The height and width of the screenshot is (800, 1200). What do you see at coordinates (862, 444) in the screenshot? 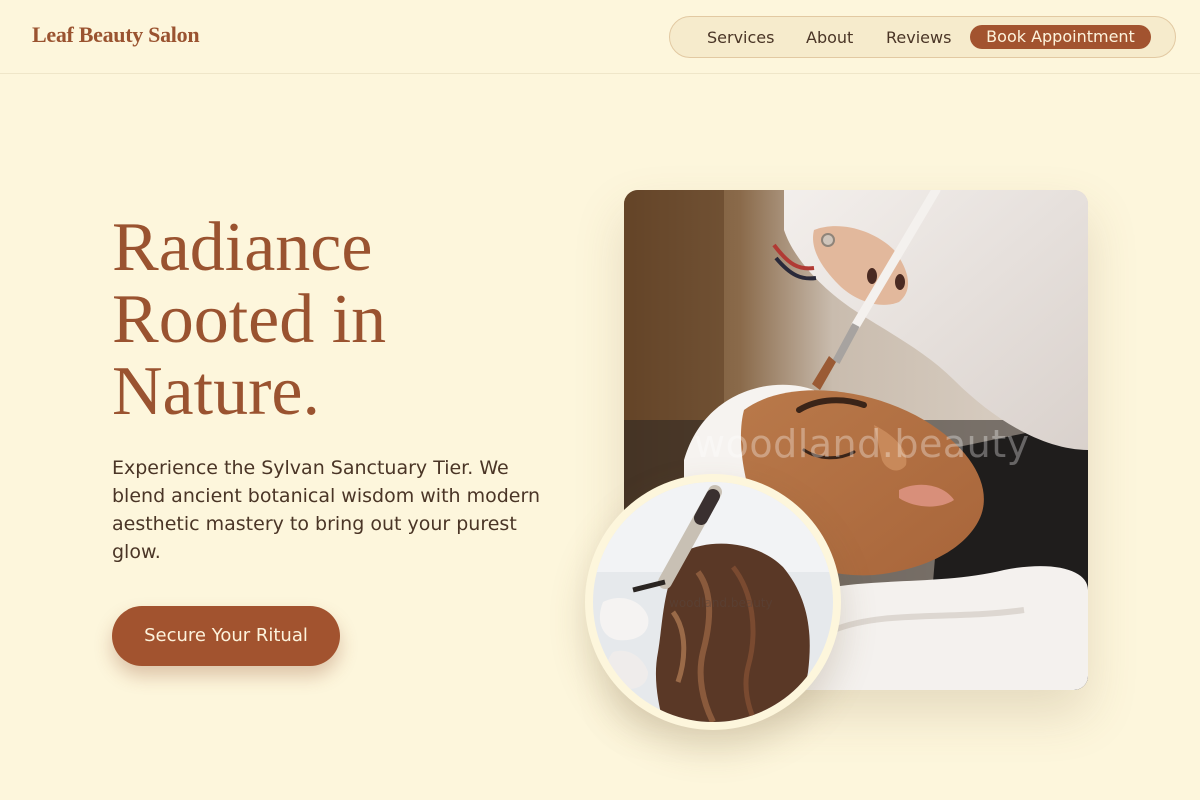
I see `main-photo-watermark: woodland.beauty` at bounding box center [862, 444].